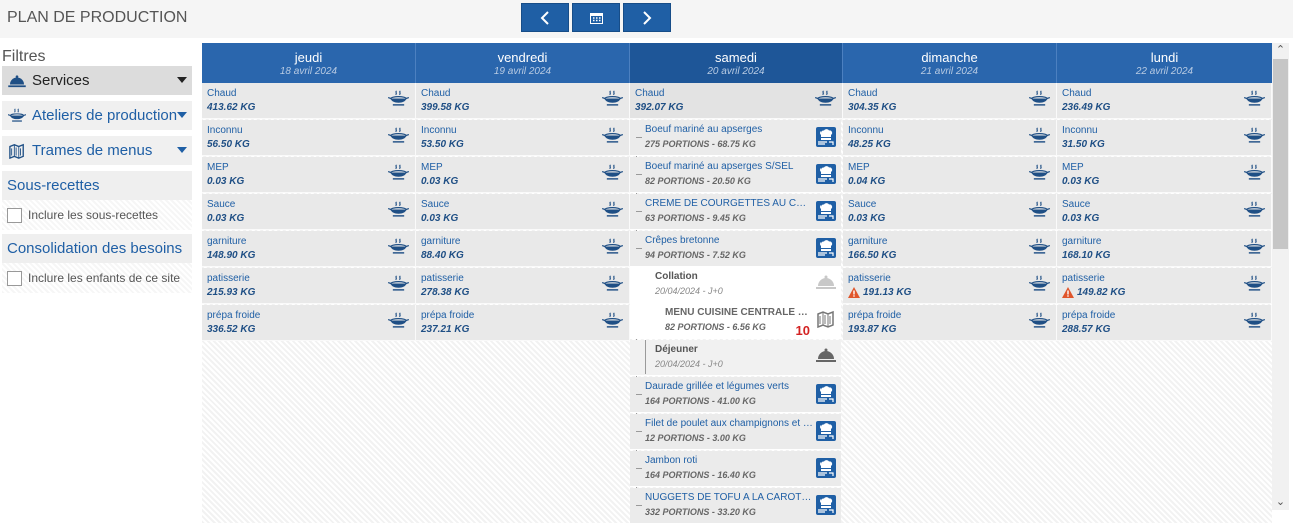 Image resolution: width=1293 pixels, height=523 pixels. Describe the element at coordinates (309, 286) in the screenshot. I see `workshop-cell: patisserie 215.93 KG` at that location.